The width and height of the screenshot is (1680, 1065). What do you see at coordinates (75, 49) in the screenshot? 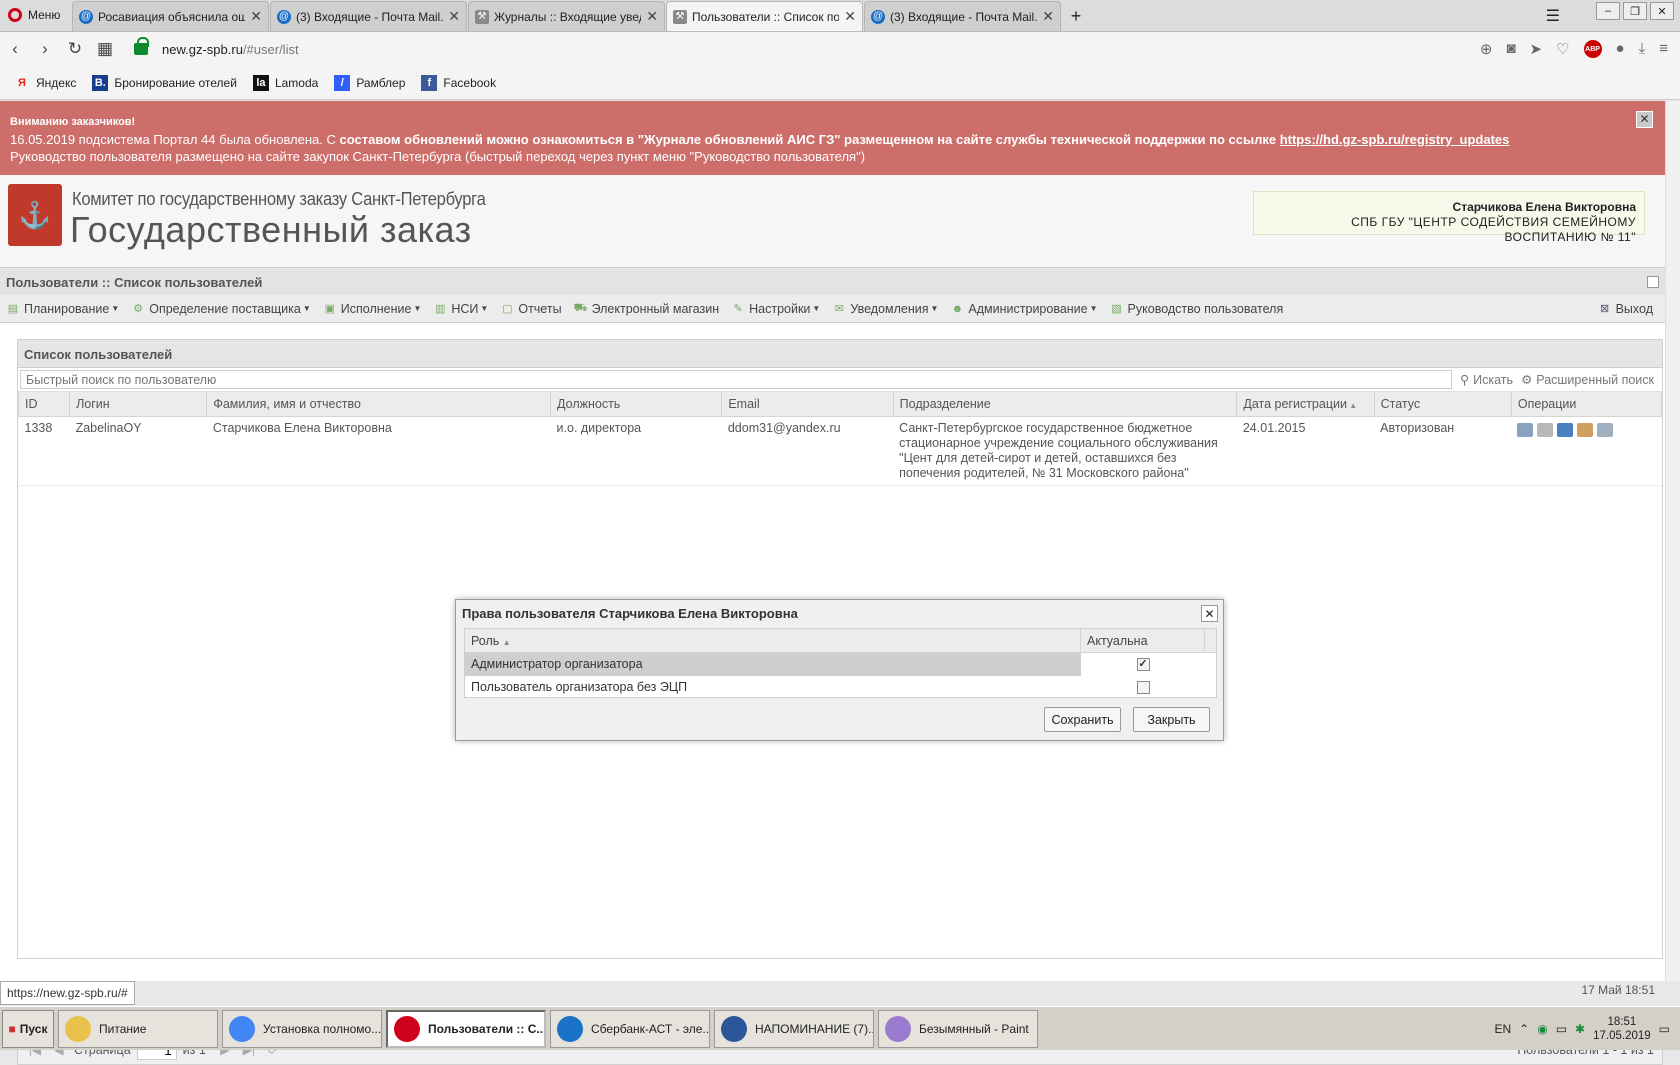
I see `reload-icon: ↻` at bounding box center [75, 49].